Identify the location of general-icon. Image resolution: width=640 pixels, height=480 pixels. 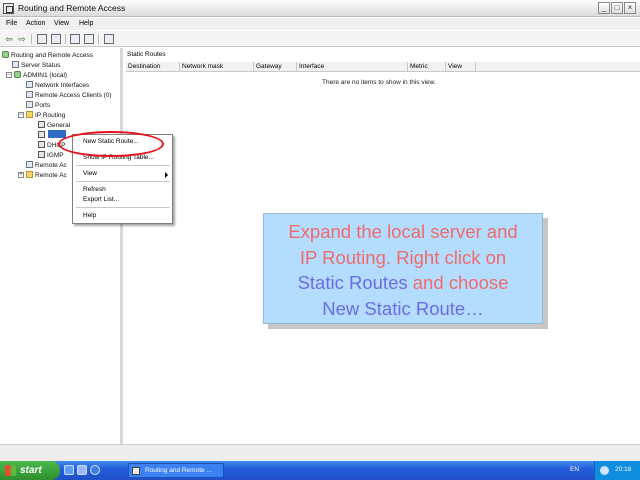
(41, 124).